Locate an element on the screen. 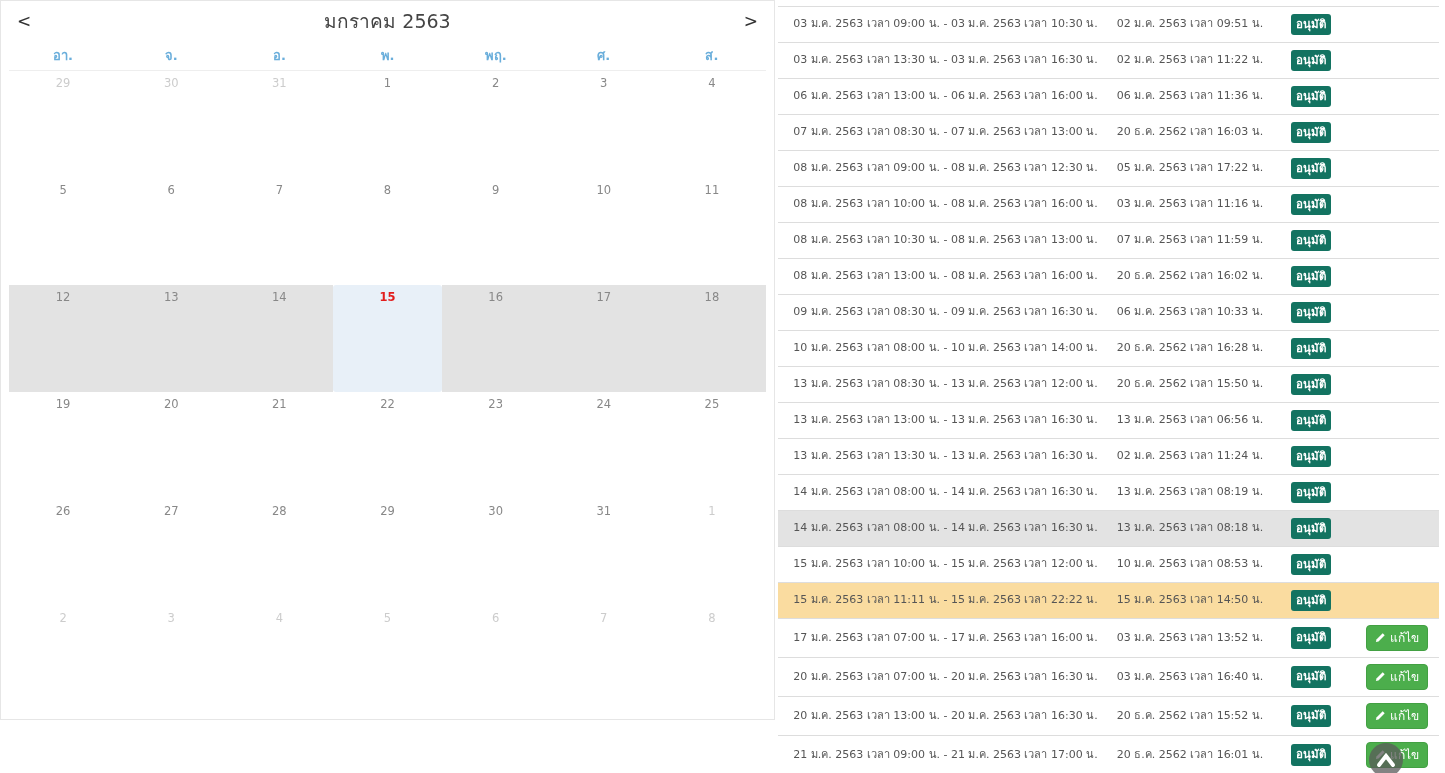  table-cell: 08 ม.ค. 2563 เวลา 10:00 น. - 08 ม.ค. 2563 เวลา 16:00 น. is located at coordinates (945, 204).